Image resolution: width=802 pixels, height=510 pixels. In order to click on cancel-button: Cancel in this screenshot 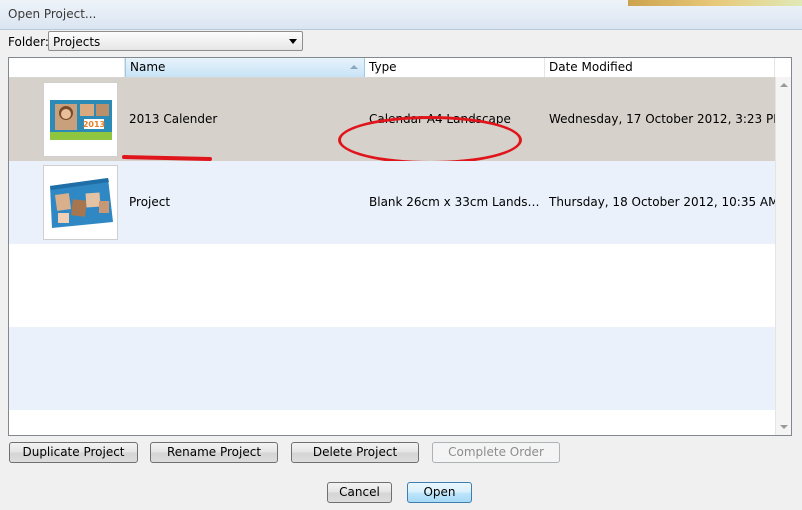, I will do `click(359, 492)`.